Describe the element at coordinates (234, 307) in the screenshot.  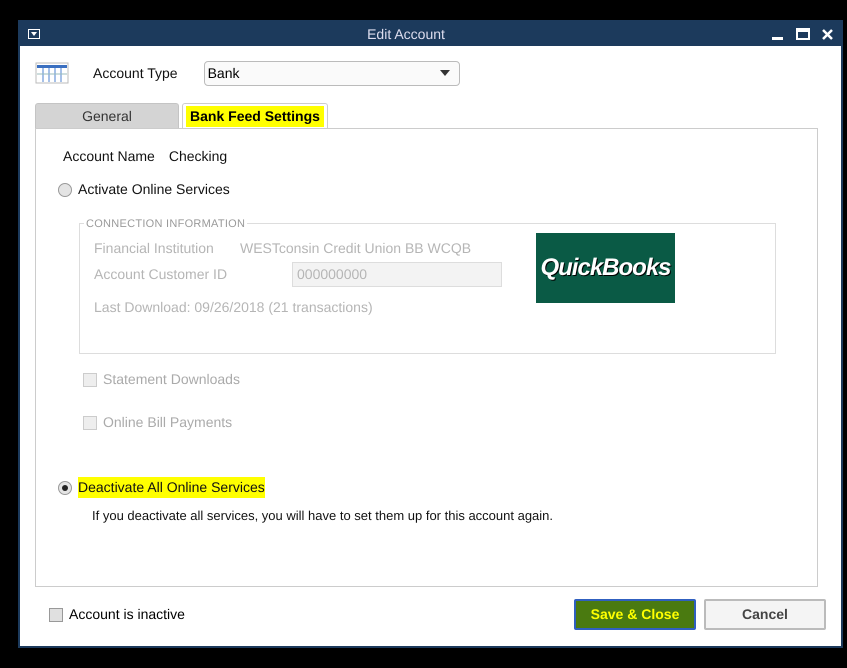
I see `last-download-text: Last Download: 09/26/2018 (21 transactions)` at that location.